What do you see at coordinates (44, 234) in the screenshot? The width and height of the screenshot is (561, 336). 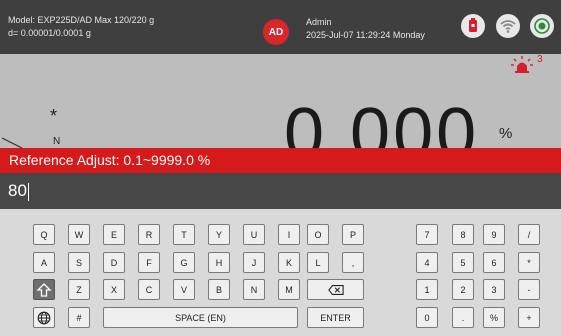 I see `key-q: Q` at bounding box center [44, 234].